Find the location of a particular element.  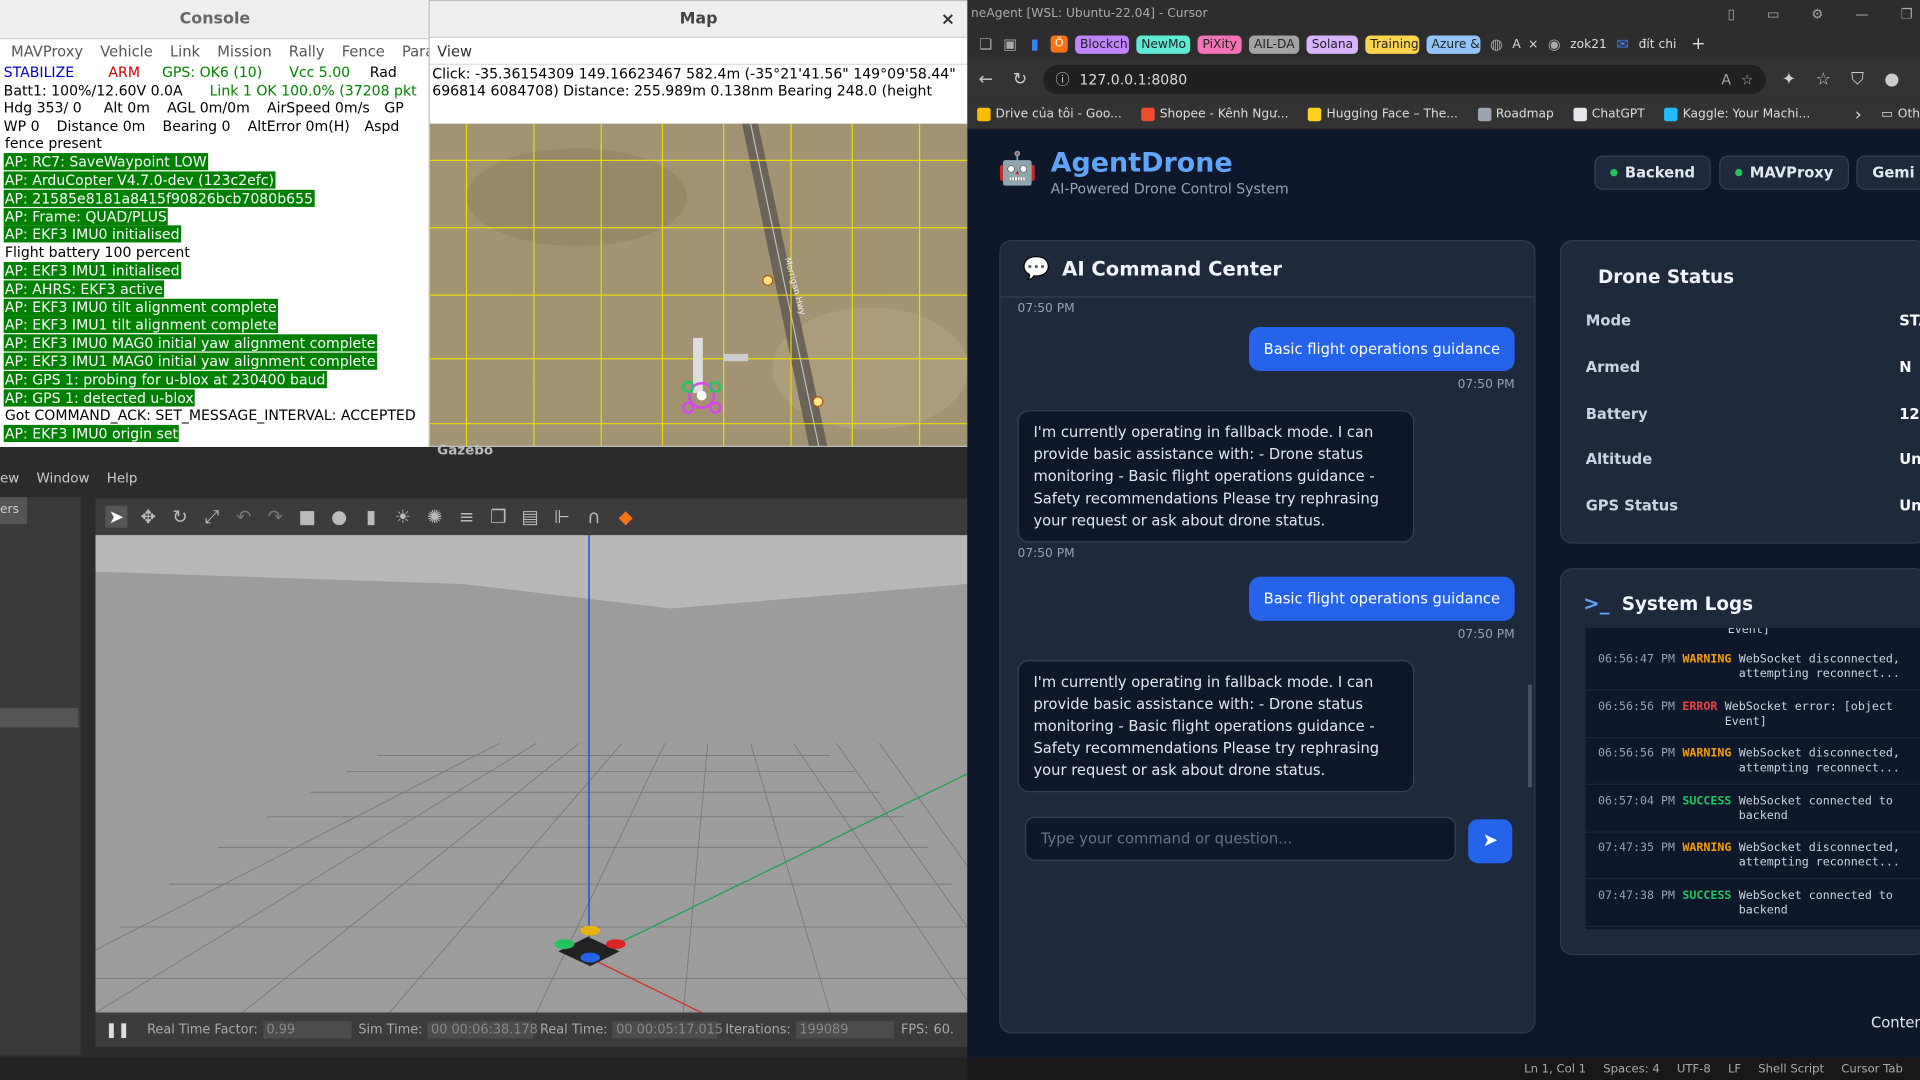

address-bar: ⓘ 127.0.0.1:8080 A ☆ is located at coordinates (1404, 79).